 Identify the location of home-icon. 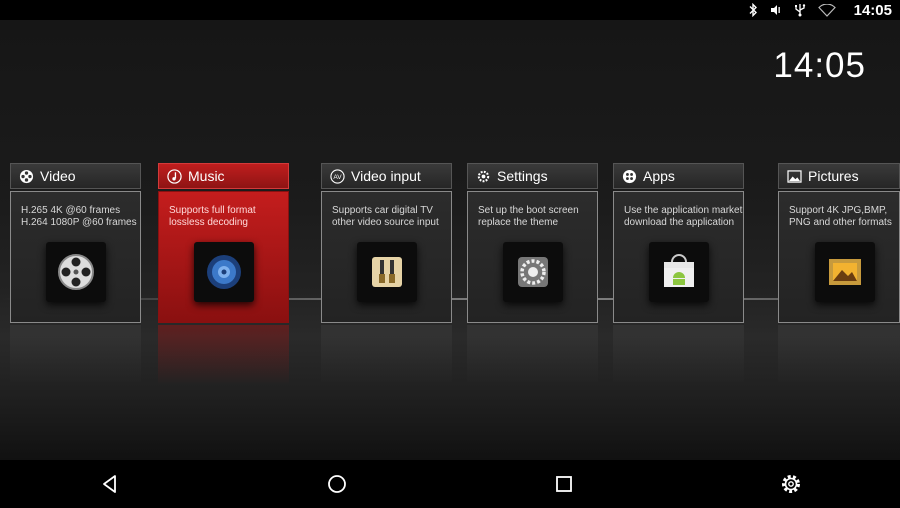
(337, 484).